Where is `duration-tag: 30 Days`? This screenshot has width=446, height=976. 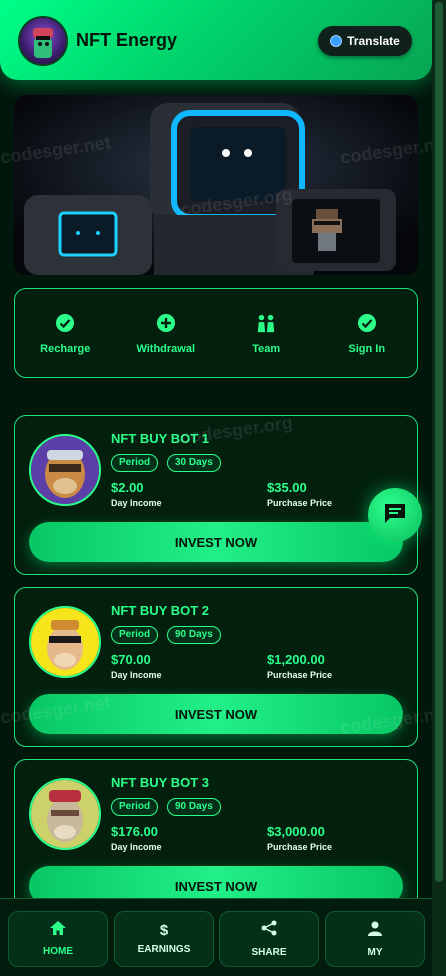 duration-tag: 30 Days is located at coordinates (194, 463).